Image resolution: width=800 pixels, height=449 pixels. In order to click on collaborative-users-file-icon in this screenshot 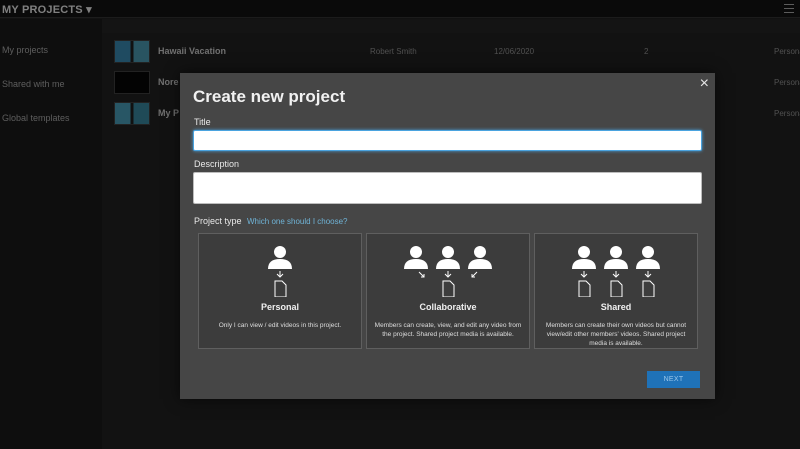, I will do `click(448, 271)`.